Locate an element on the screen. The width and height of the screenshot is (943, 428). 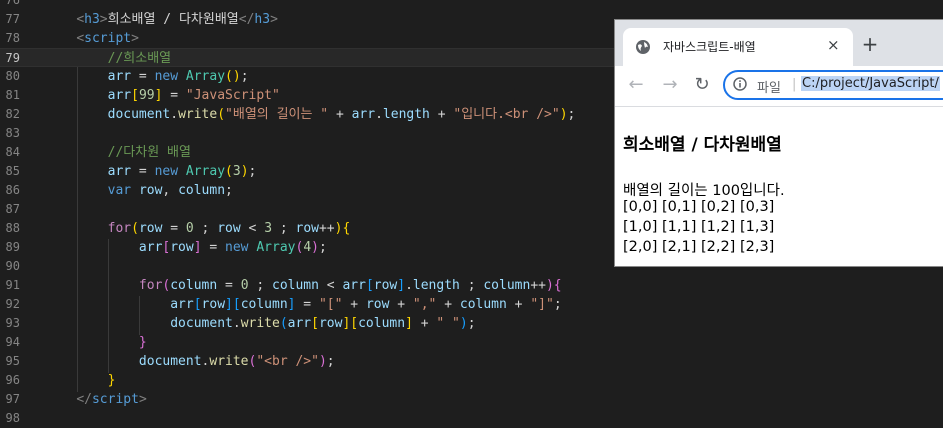
code-string: " " is located at coordinates (448, 323).